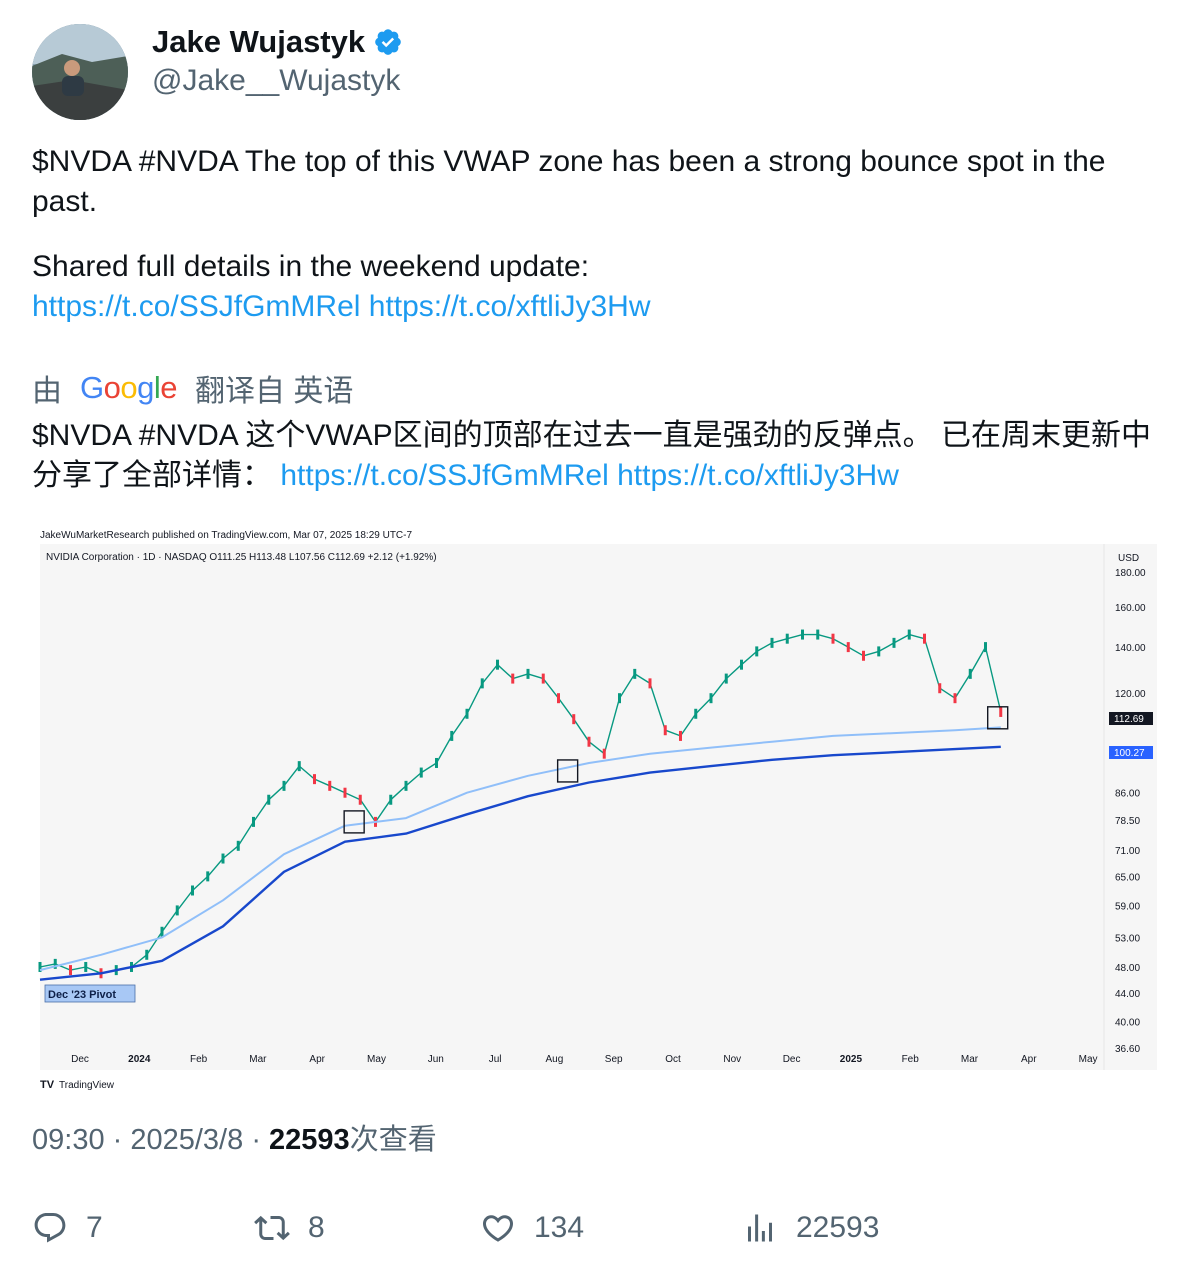 The image size is (1196, 1276). I want to click on analytics-icon, so click(760, 1228).